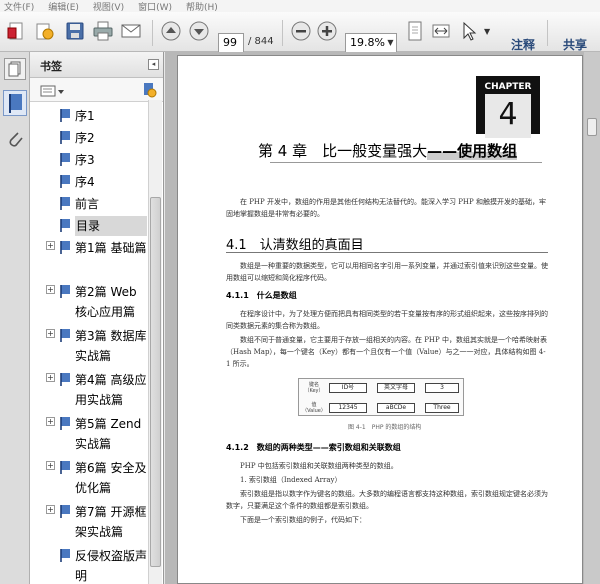 The image size is (600, 584). I want to click on bookmark-item: 反侵权盗版声明, so click(89, 563).